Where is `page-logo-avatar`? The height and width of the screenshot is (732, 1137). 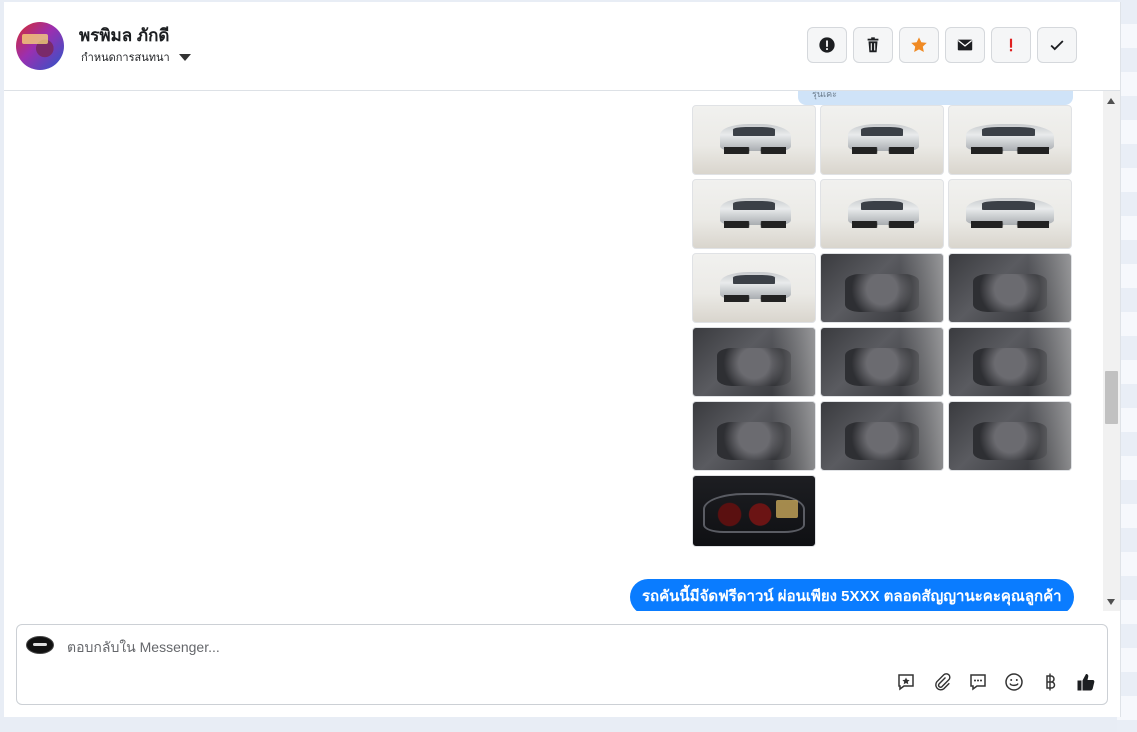
page-logo-avatar is located at coordinates (40, 645).